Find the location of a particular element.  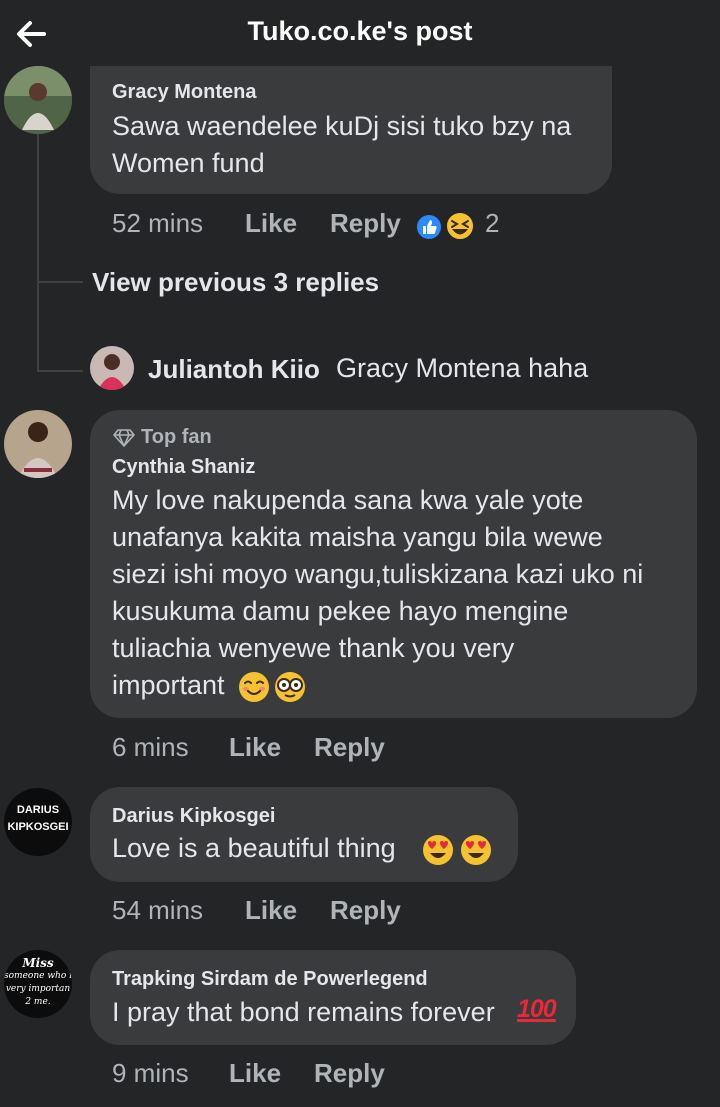

comment-text-line: Sawa waendelee kuDj sisi tuko bzy na is located at coordinates (342, 126).